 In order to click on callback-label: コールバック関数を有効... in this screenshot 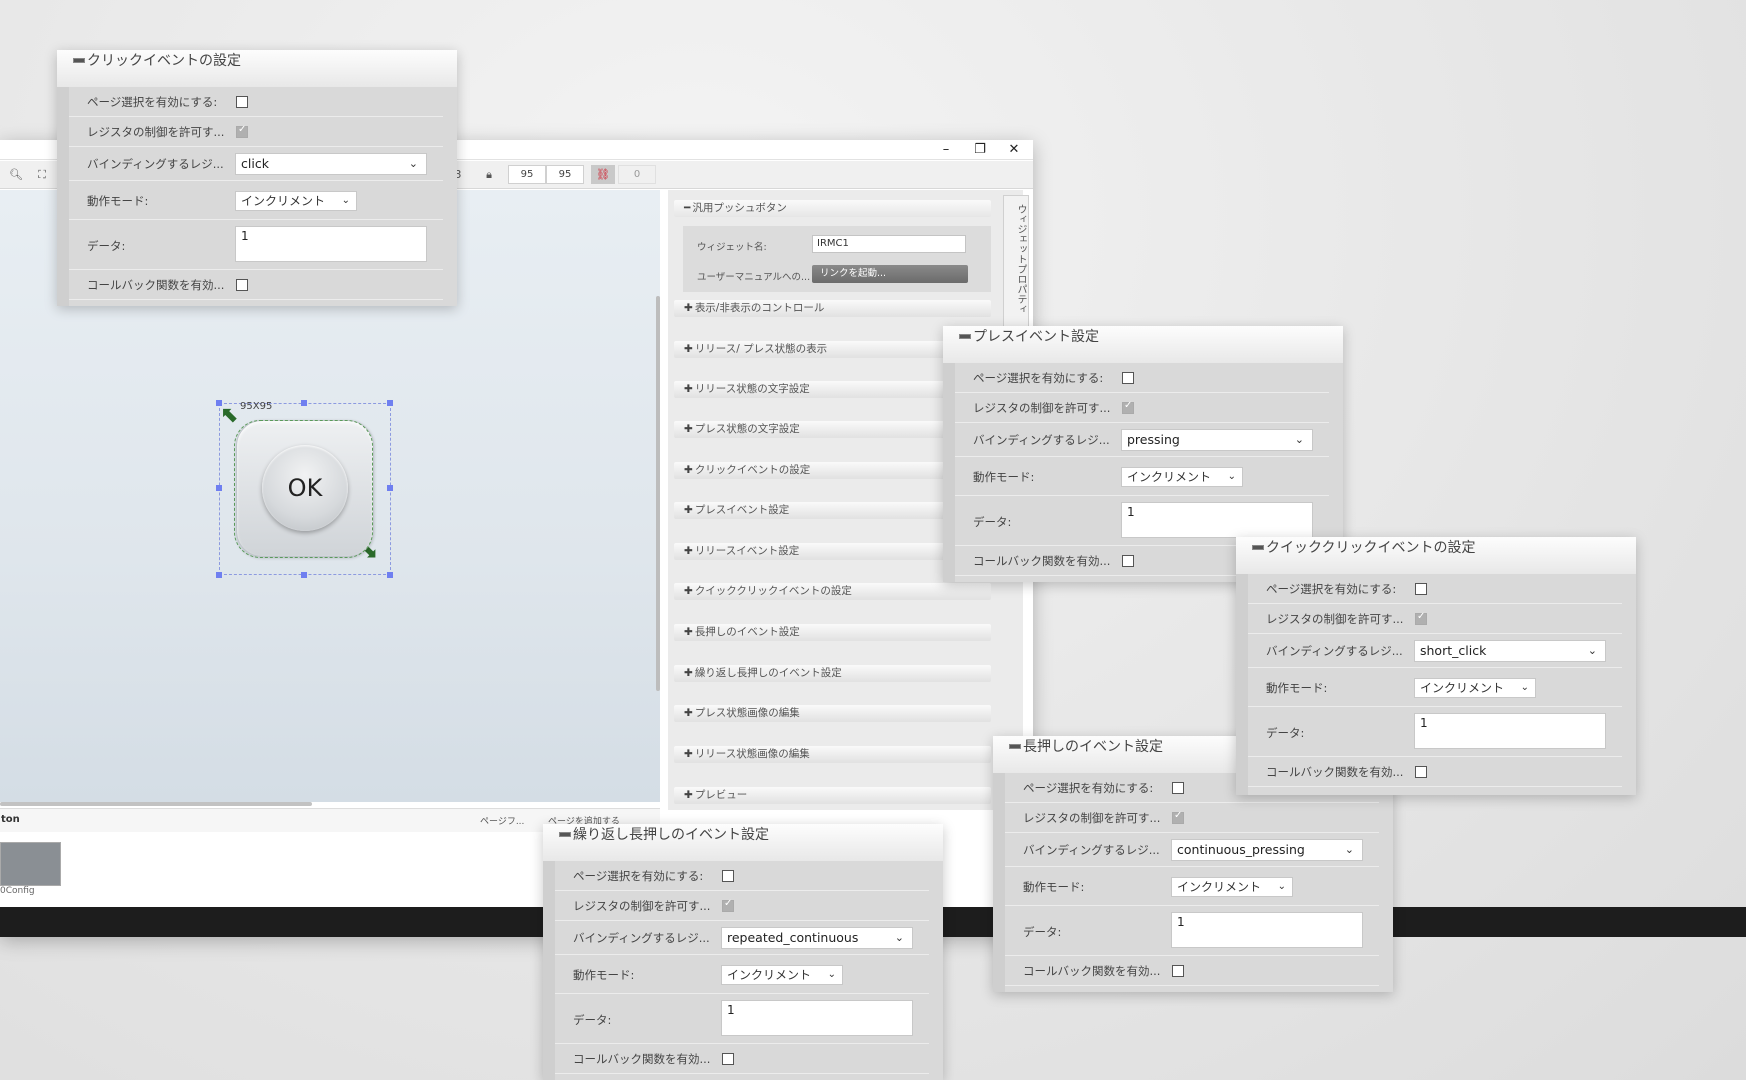, I will do `click(1042, 561)`.